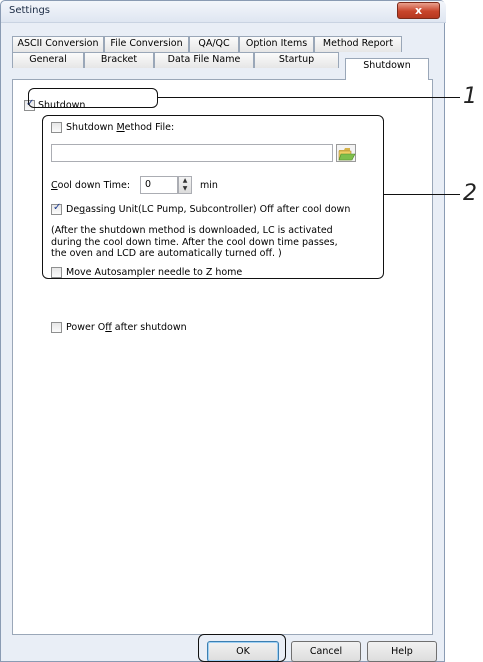  What do you see at coordinates (204, 60) in the screenshot?
I see `tab-data-file-name: Data File Name` at bounding box center [204, 60].